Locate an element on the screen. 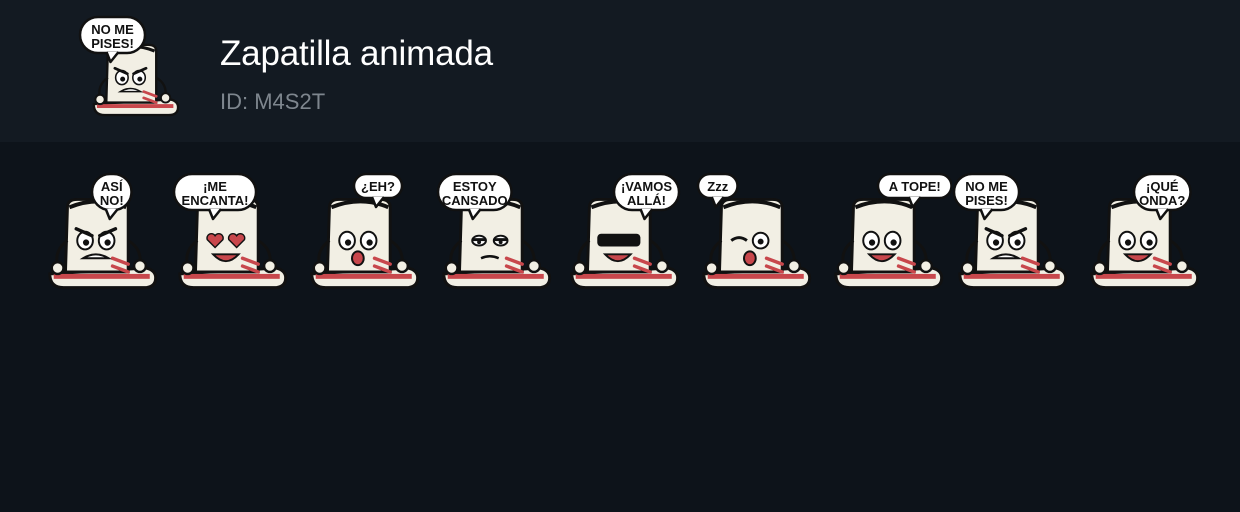 This screenshot has height=512, width=1240. sticker-caption-line: ESTOY is located at coordinates (475, 186).